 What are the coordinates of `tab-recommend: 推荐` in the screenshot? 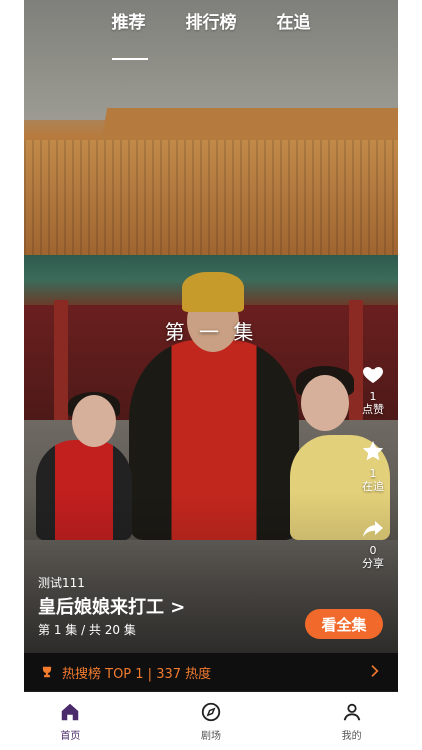 It's located at (129, 34).